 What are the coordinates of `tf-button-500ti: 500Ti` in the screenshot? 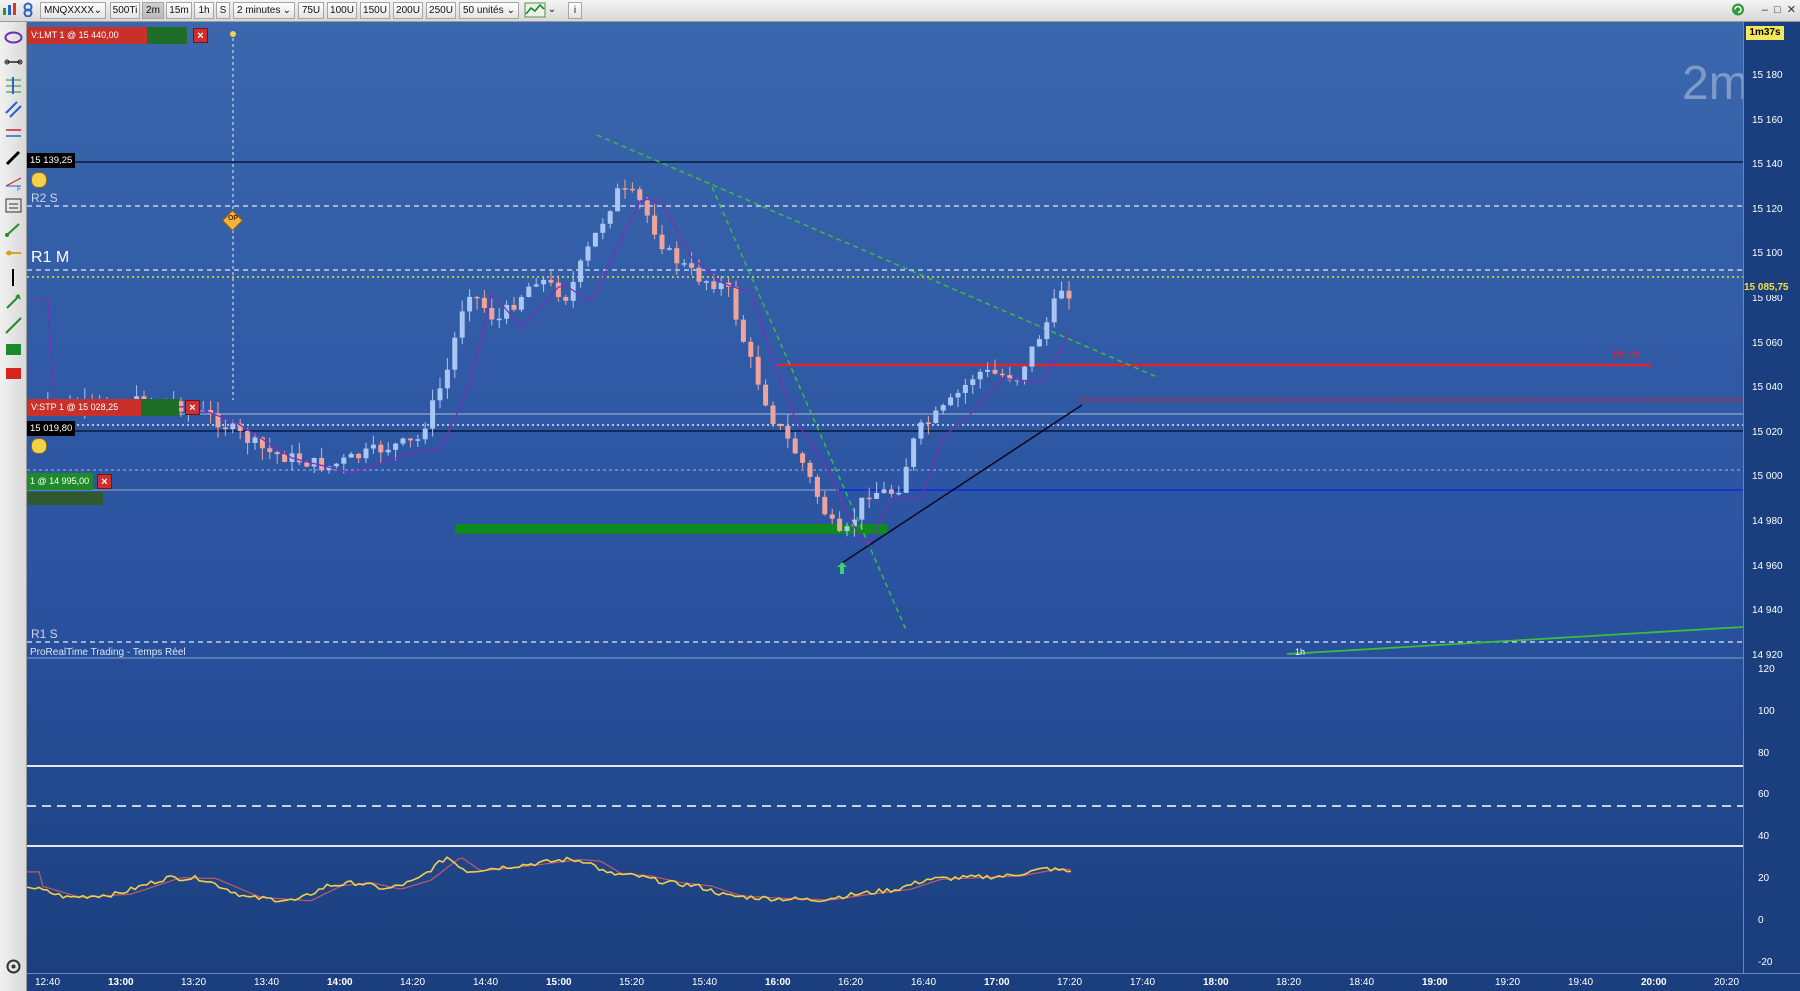 It's located at (125, 10).